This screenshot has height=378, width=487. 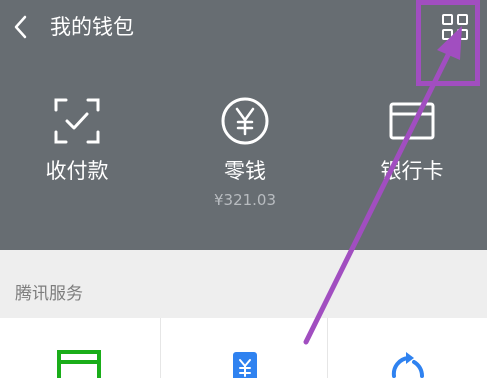 I want to click on service-mobile-topup, so click(x=244, y=348).